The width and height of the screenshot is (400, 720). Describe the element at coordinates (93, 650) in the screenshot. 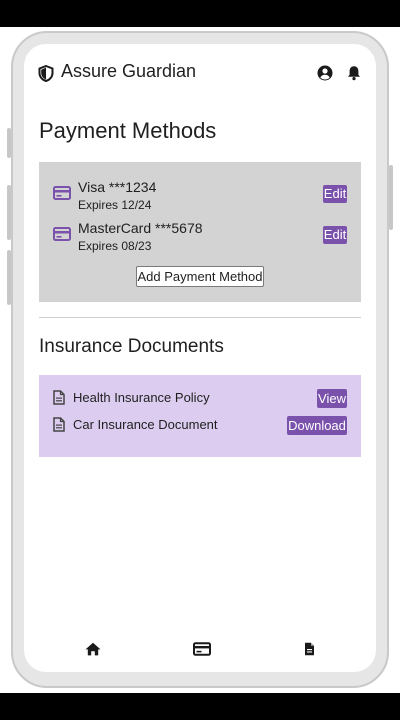

I see `home-icon` at that location.